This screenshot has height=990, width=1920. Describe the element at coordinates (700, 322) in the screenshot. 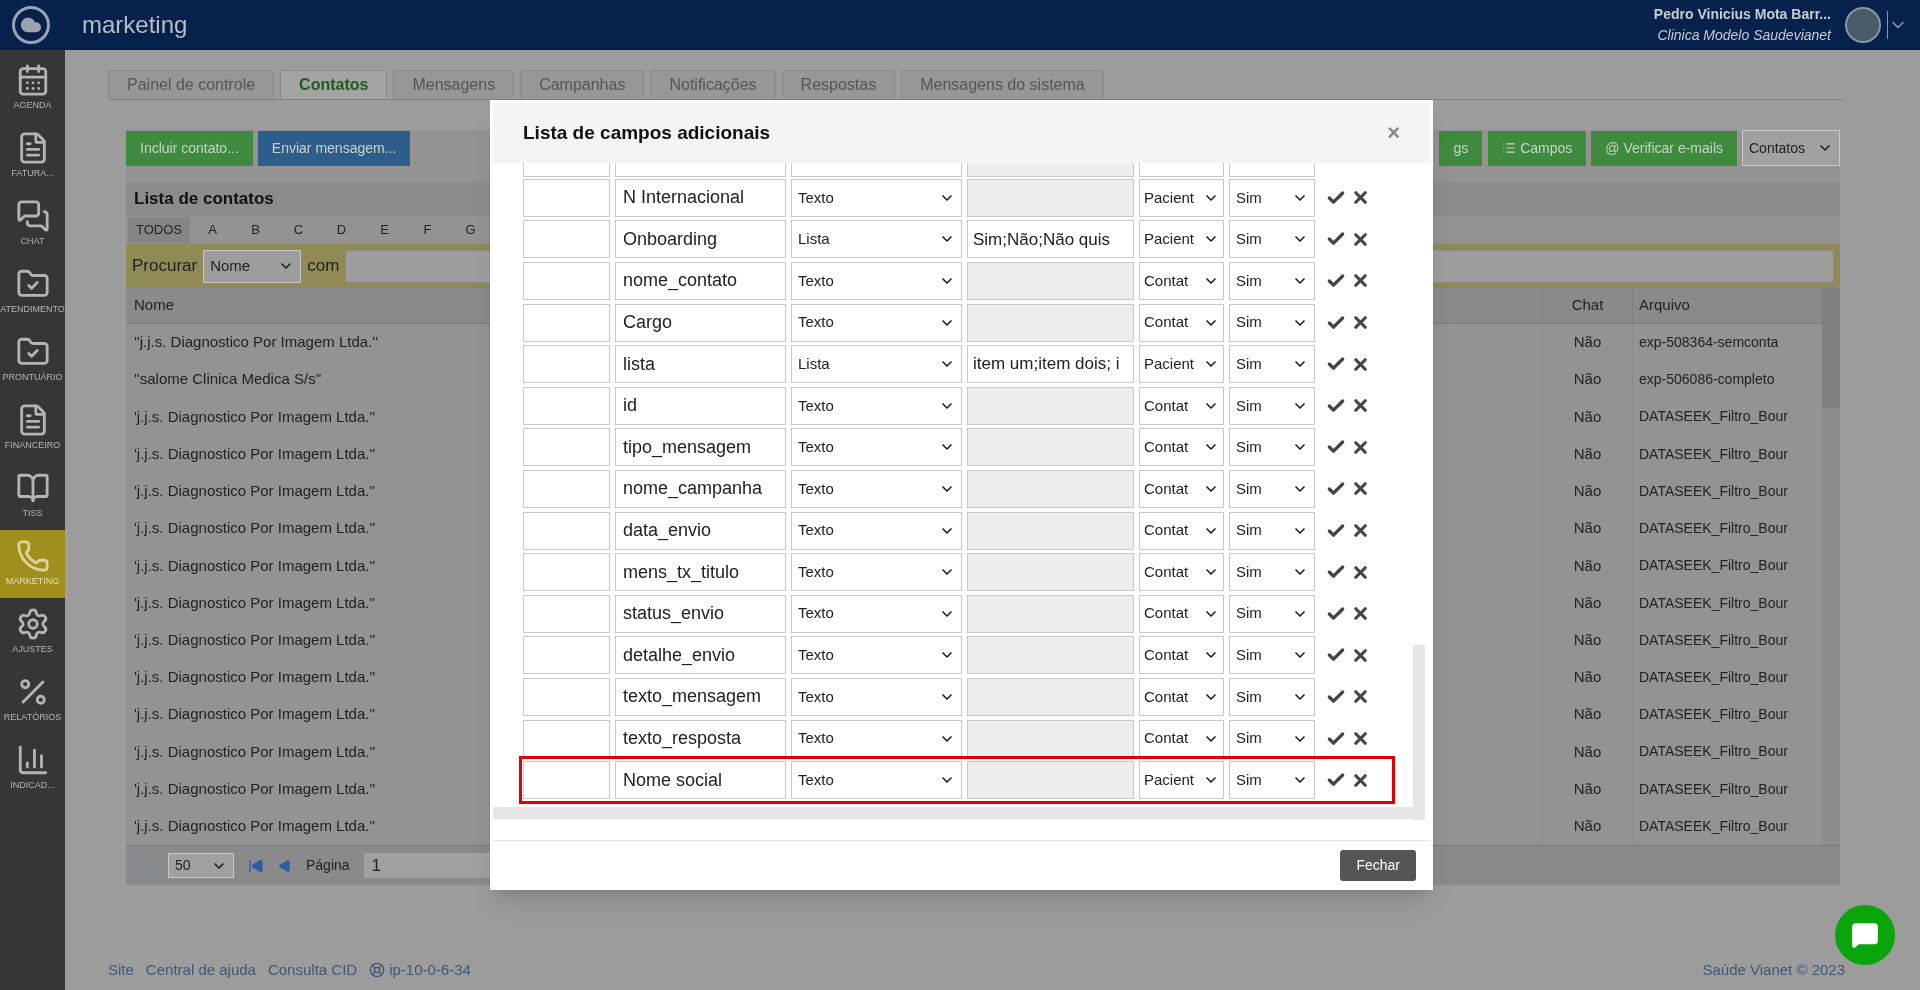

I see `field-name-input: Cargo` at that location.